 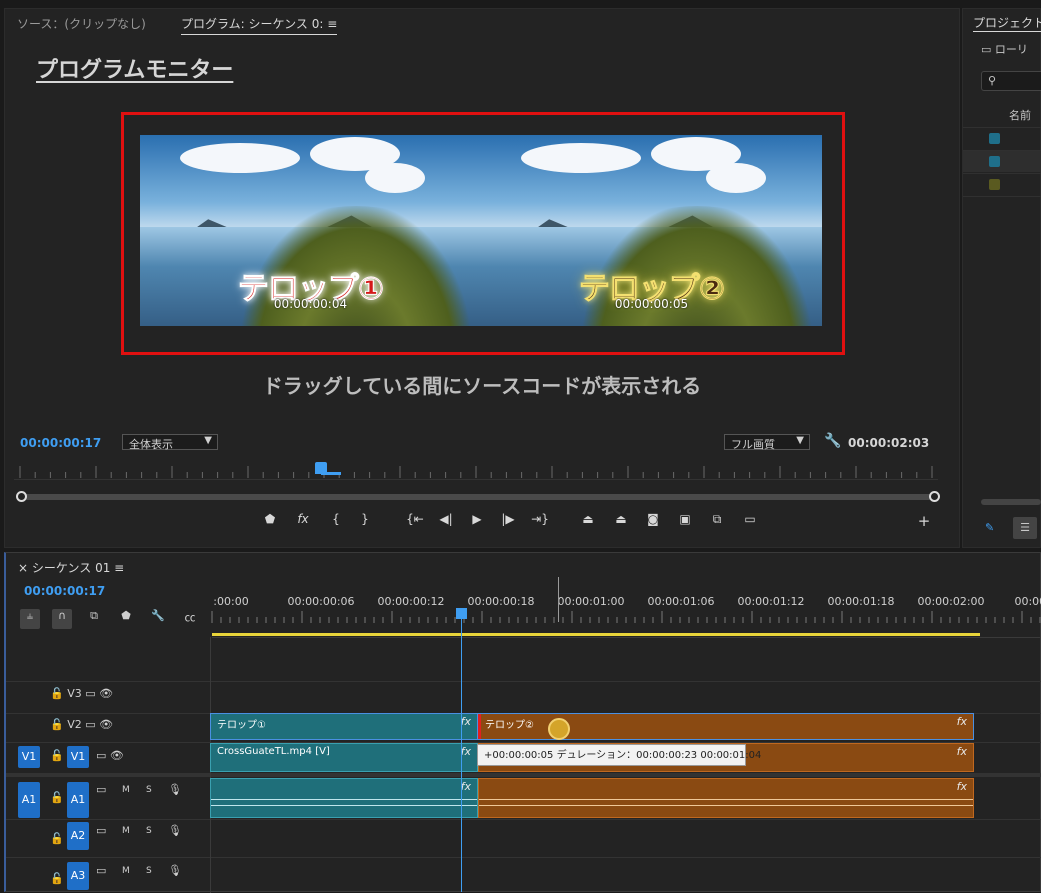 What do you see at coordinates (750, 519) in the screenshot?
I see `safe-margins-icon: ▭` at bounding box center [750, 519].